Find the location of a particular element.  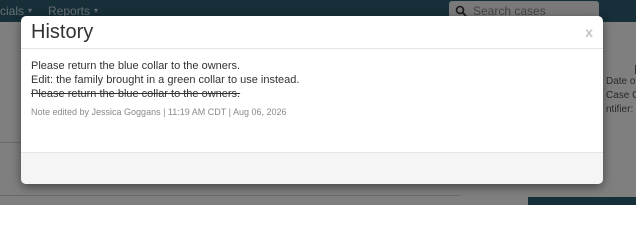

close-button: x is located at coordinates (589, 32).